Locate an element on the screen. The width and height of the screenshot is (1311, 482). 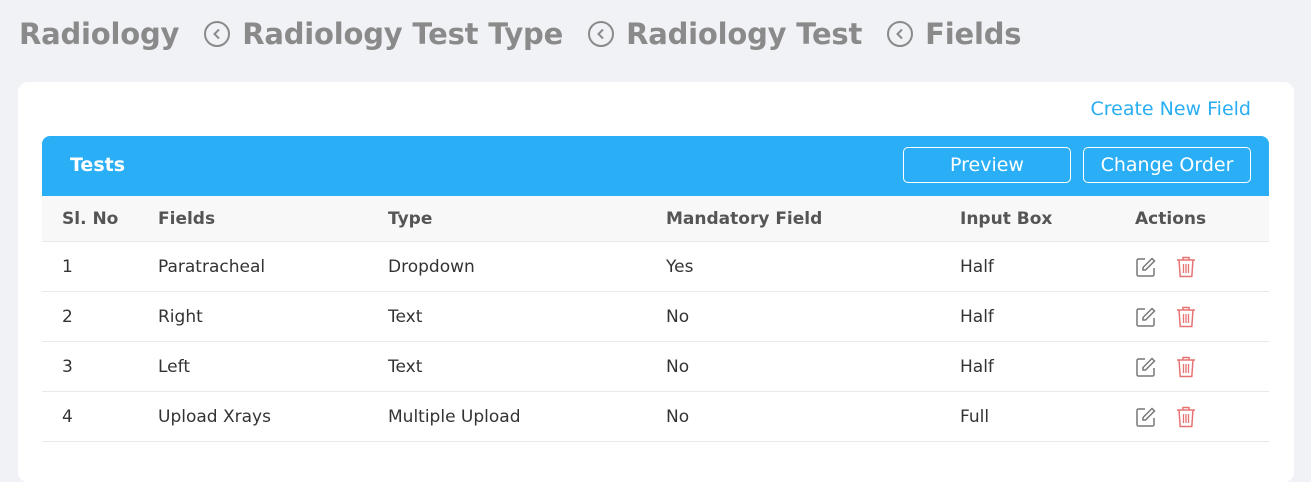
cell-sl-no: 2 is located at coordinates (100, 316).